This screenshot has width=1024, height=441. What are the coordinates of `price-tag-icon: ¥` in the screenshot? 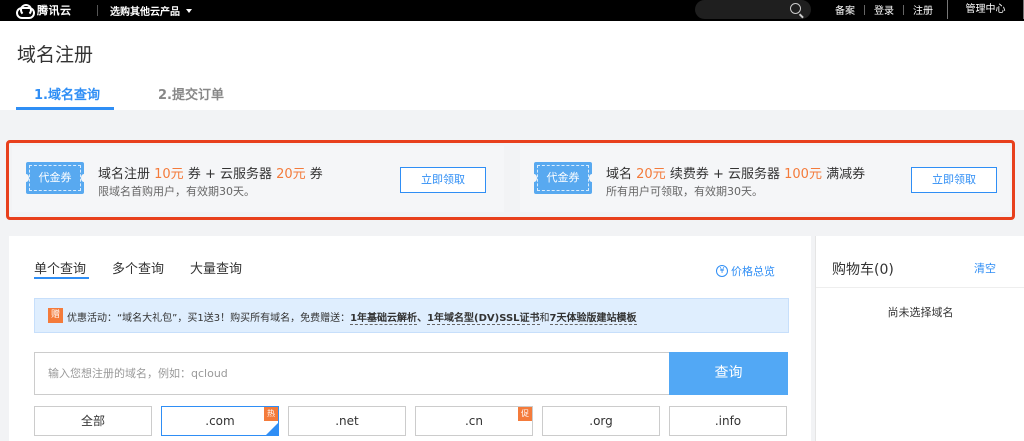 It's located at (722, 271).